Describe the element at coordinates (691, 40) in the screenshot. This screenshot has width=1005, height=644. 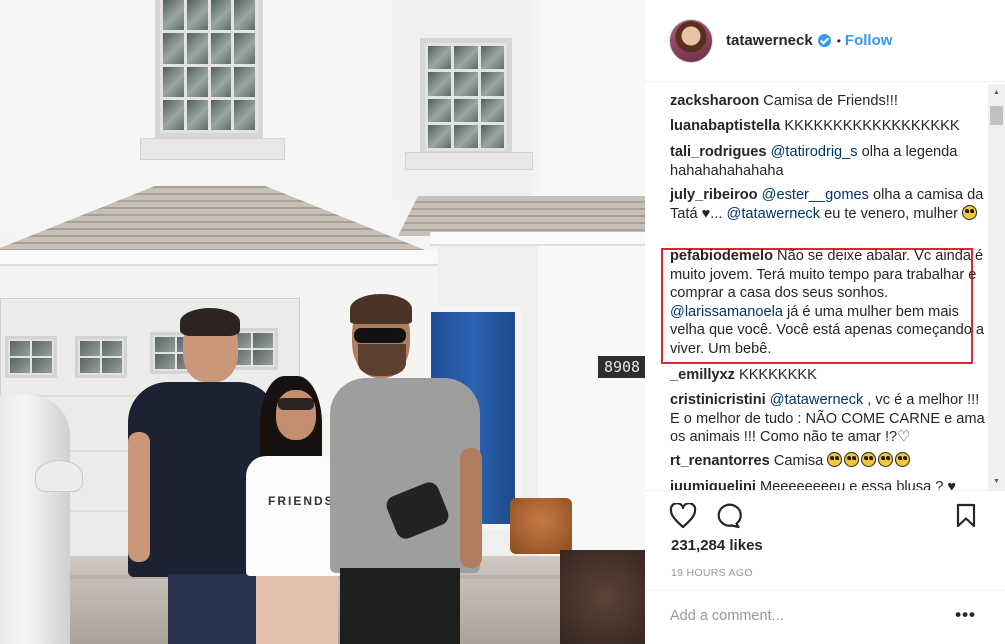
I see `avatar` at that location.